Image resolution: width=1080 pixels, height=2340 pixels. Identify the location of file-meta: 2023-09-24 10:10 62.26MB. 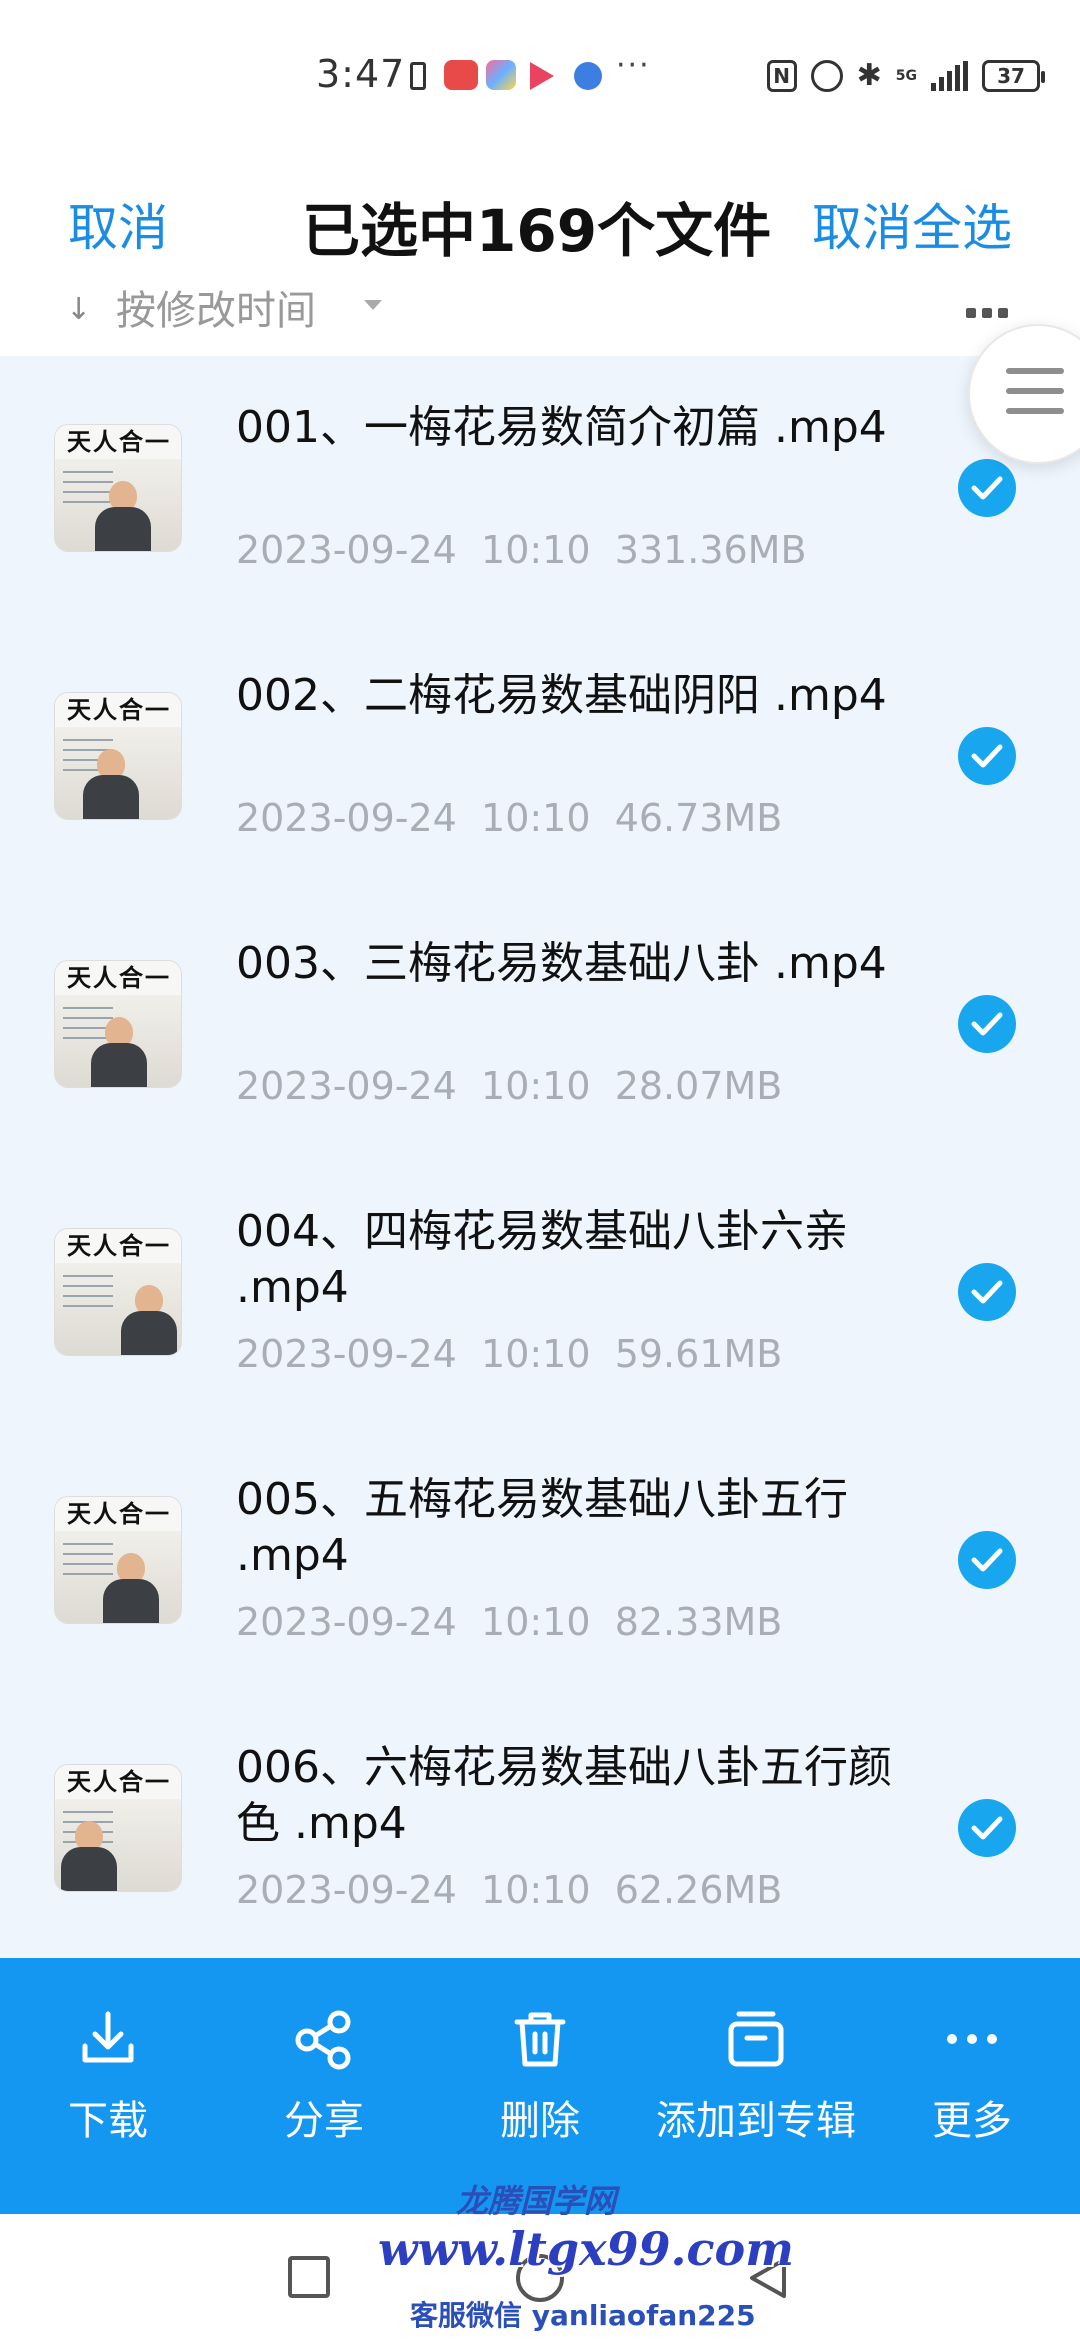
(509, 1890).